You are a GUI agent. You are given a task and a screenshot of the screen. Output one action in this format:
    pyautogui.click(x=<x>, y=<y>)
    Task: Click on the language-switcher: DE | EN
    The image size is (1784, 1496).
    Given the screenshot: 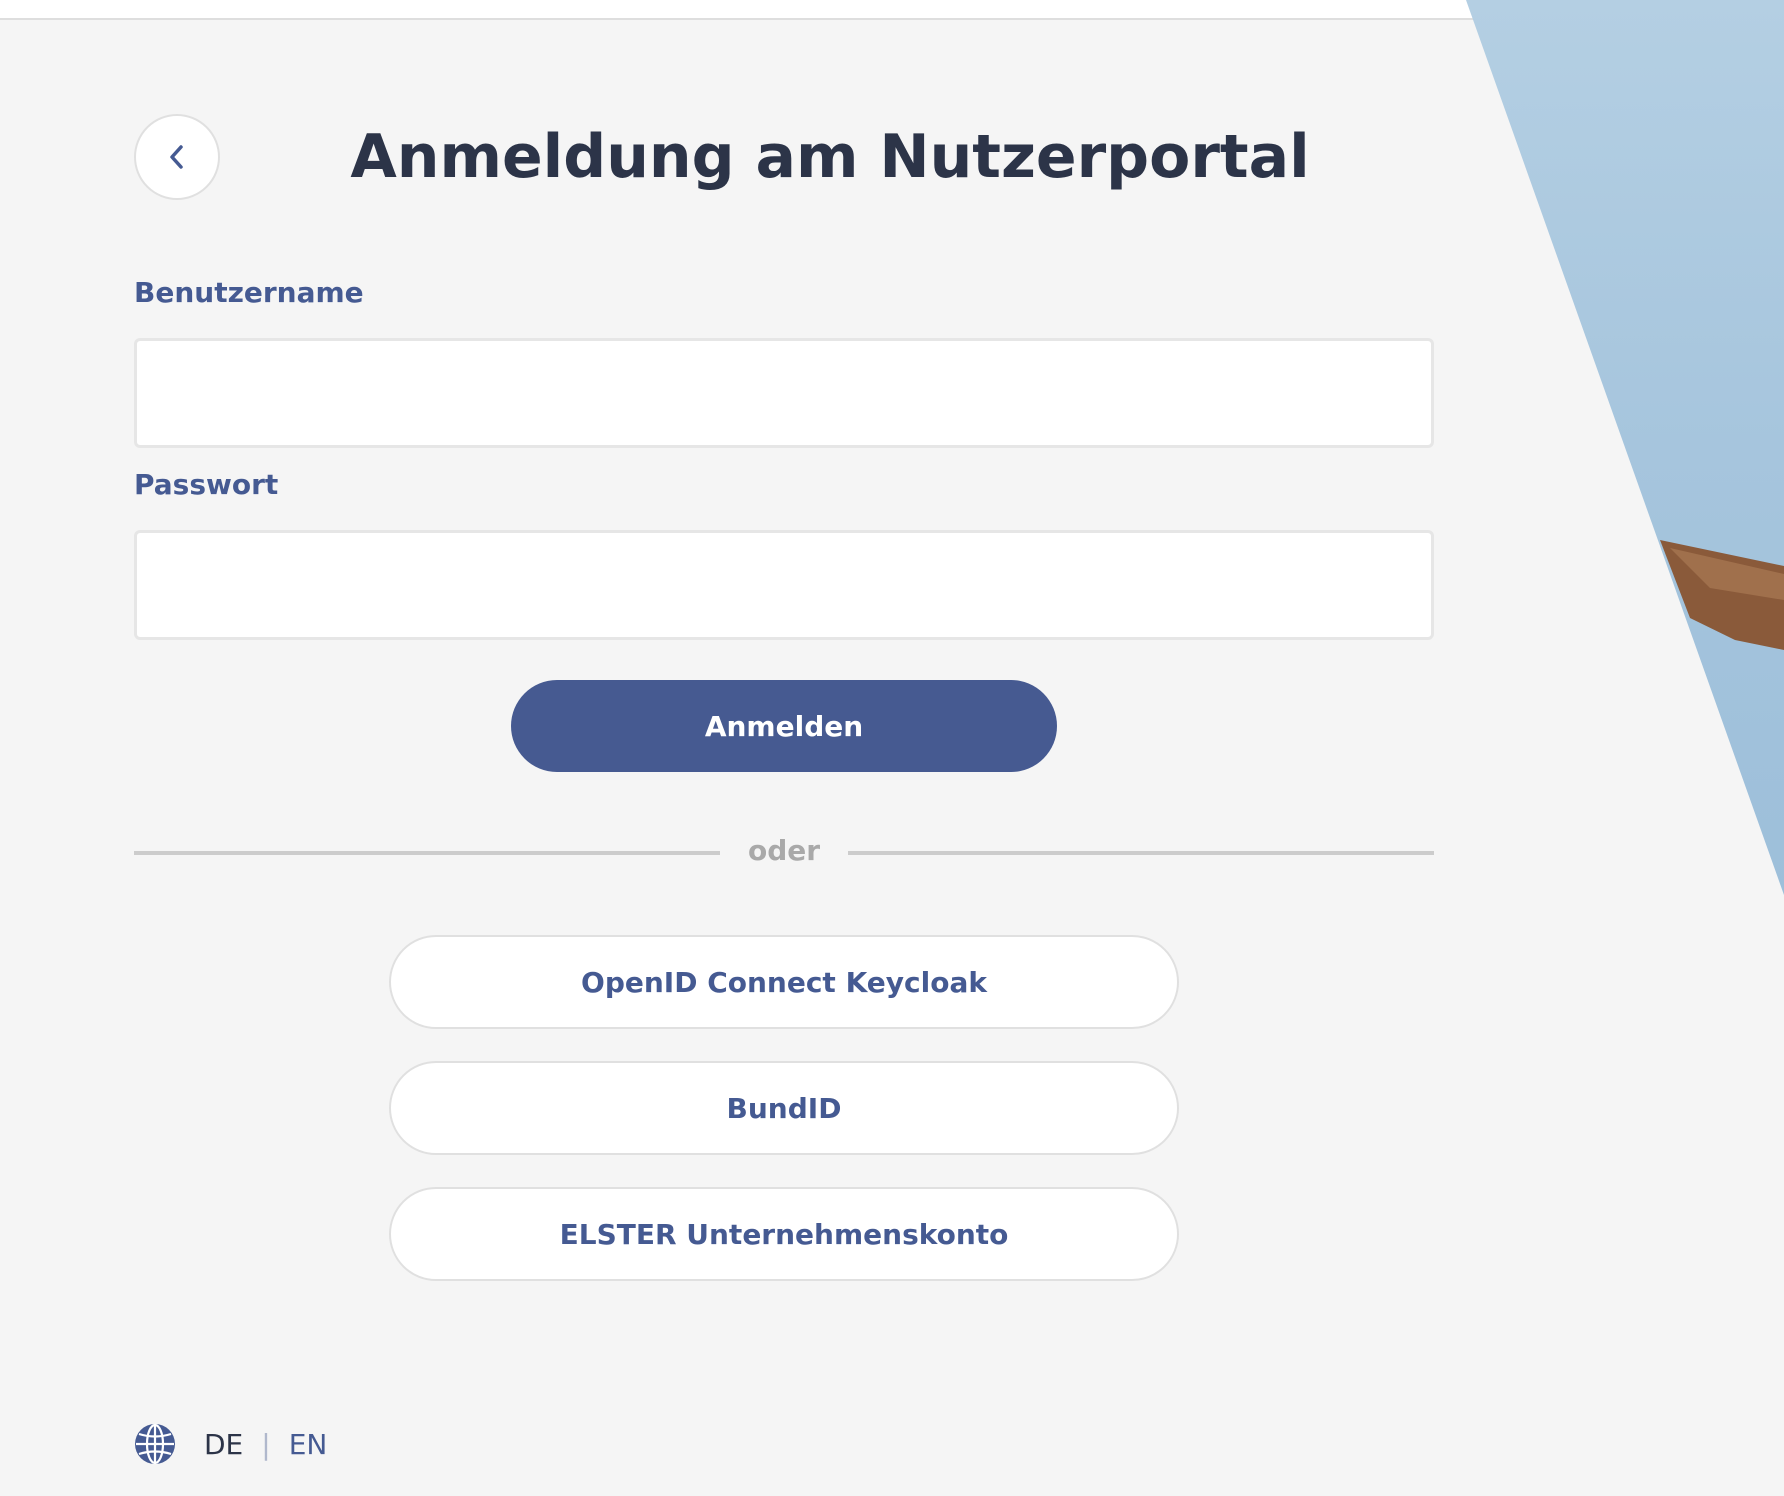 What is the action you would take?
    pyautogui.click(x=230, y=1444)
    